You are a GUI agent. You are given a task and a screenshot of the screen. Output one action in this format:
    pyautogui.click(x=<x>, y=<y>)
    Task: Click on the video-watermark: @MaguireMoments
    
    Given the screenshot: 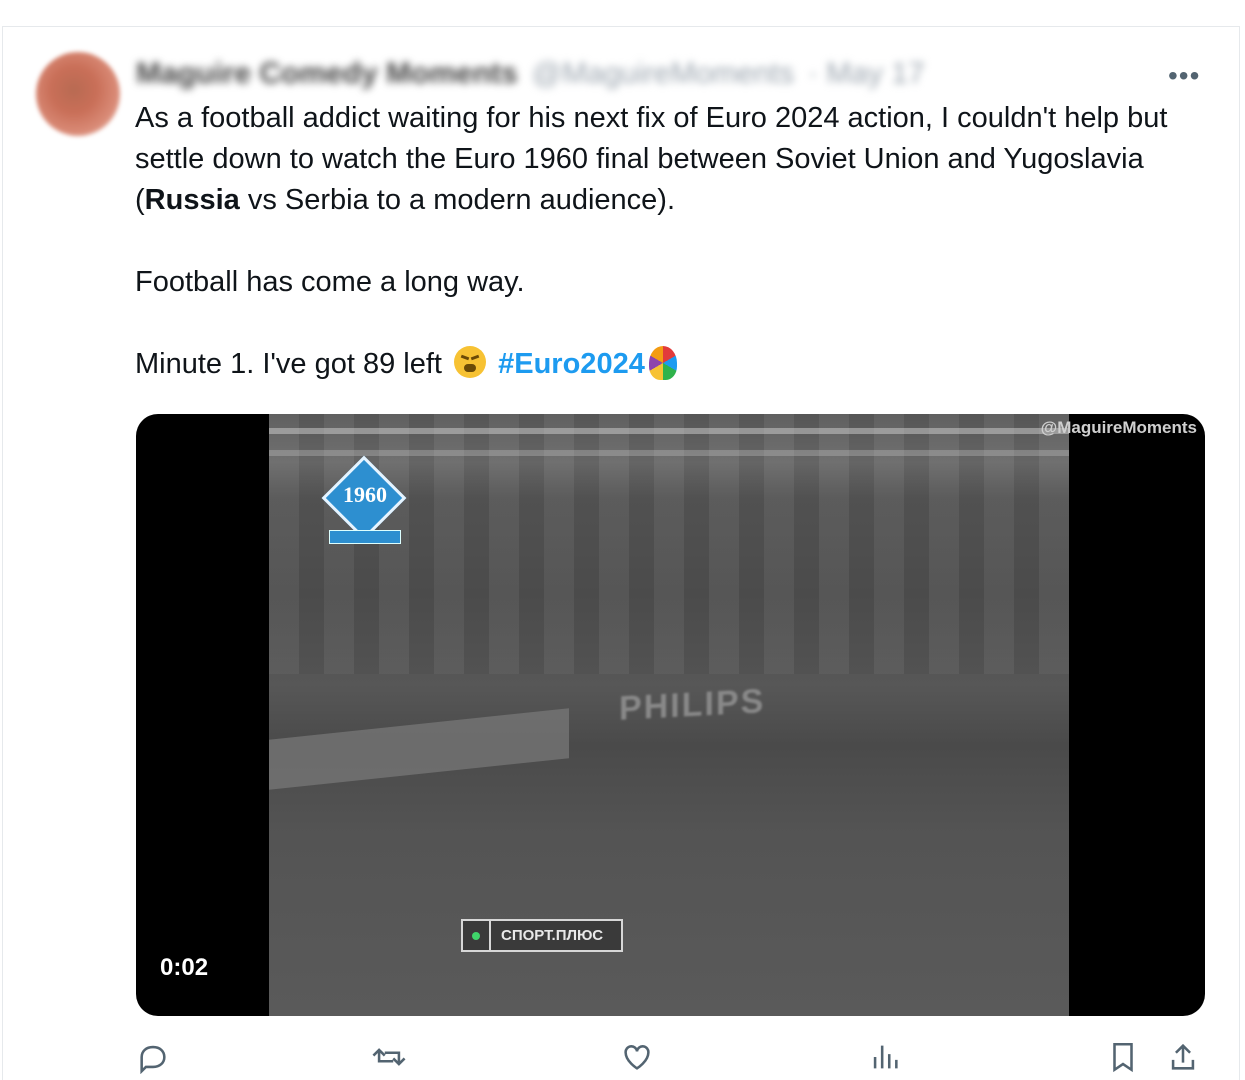 What is the action you would take?
    pyautogui.click(x=1118, y=427)
    